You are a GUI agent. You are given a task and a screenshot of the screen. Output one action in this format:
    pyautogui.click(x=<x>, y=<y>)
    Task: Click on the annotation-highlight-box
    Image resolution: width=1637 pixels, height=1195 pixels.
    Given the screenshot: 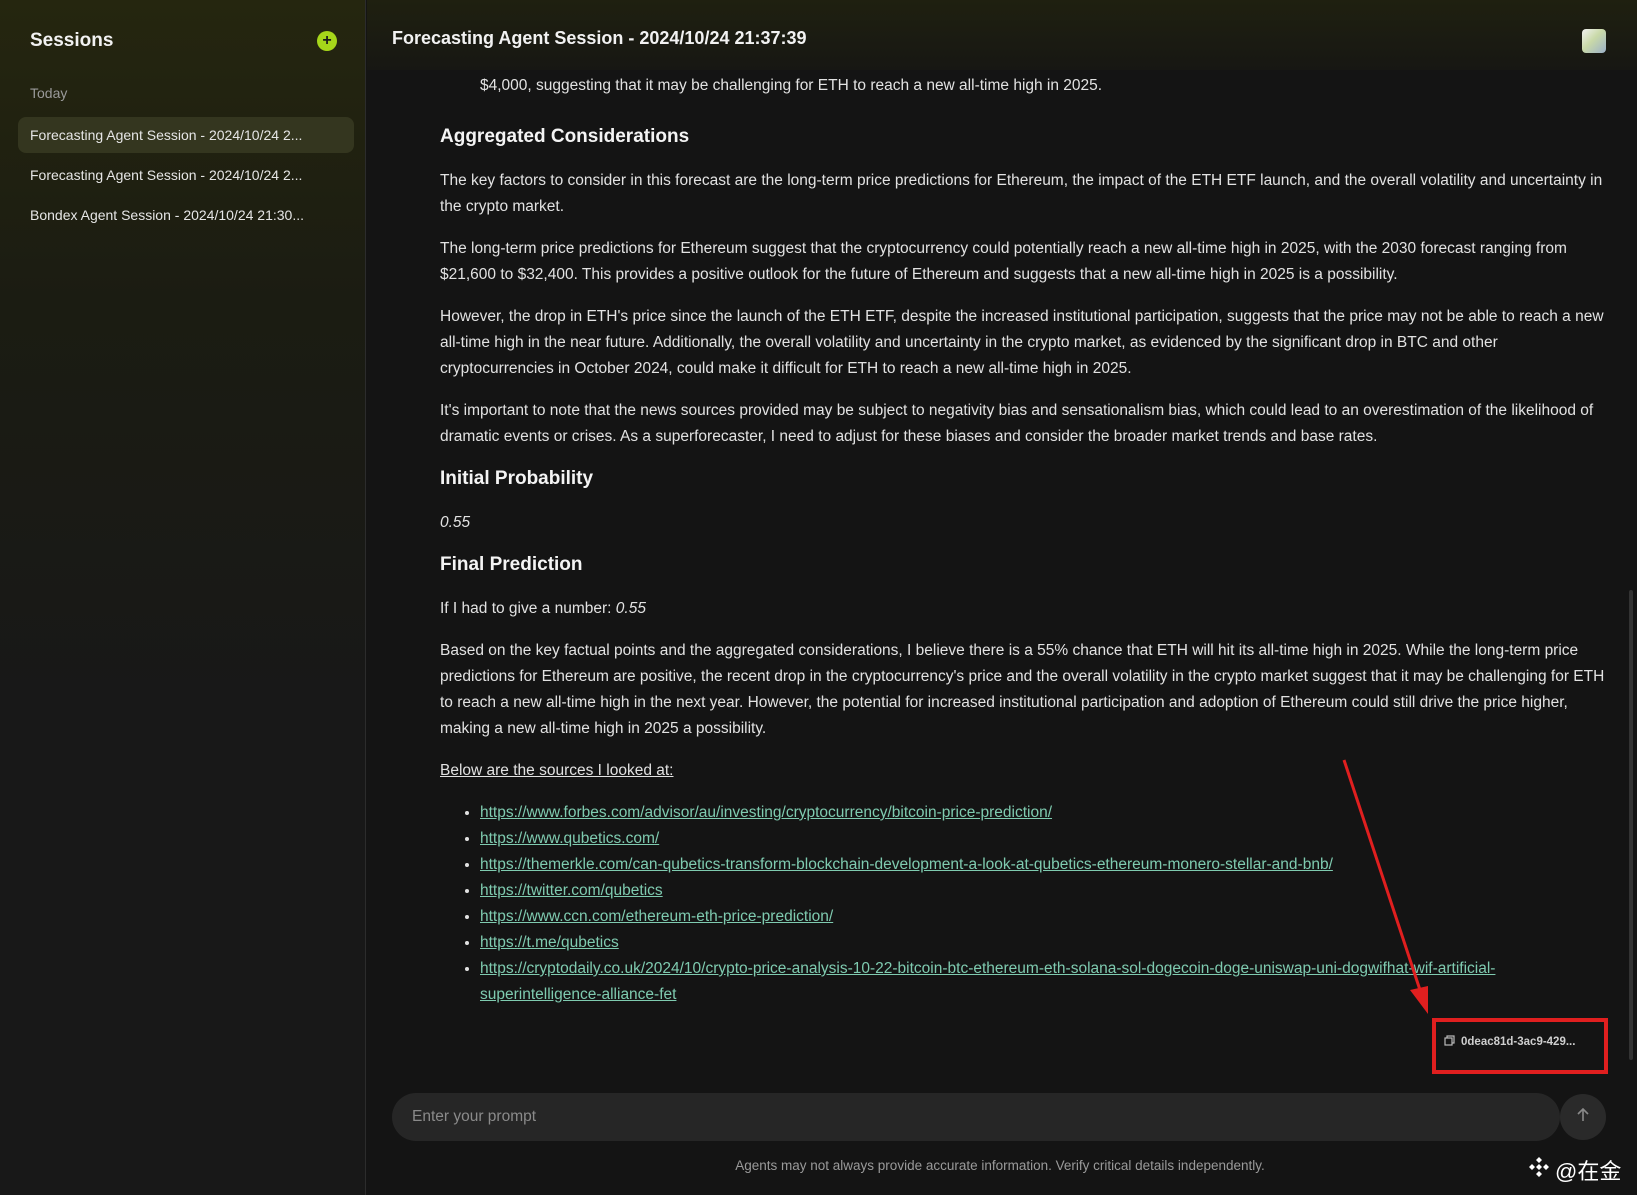 What is the action you would take?
    pyautogui.click(x=1520, y=1046)
    